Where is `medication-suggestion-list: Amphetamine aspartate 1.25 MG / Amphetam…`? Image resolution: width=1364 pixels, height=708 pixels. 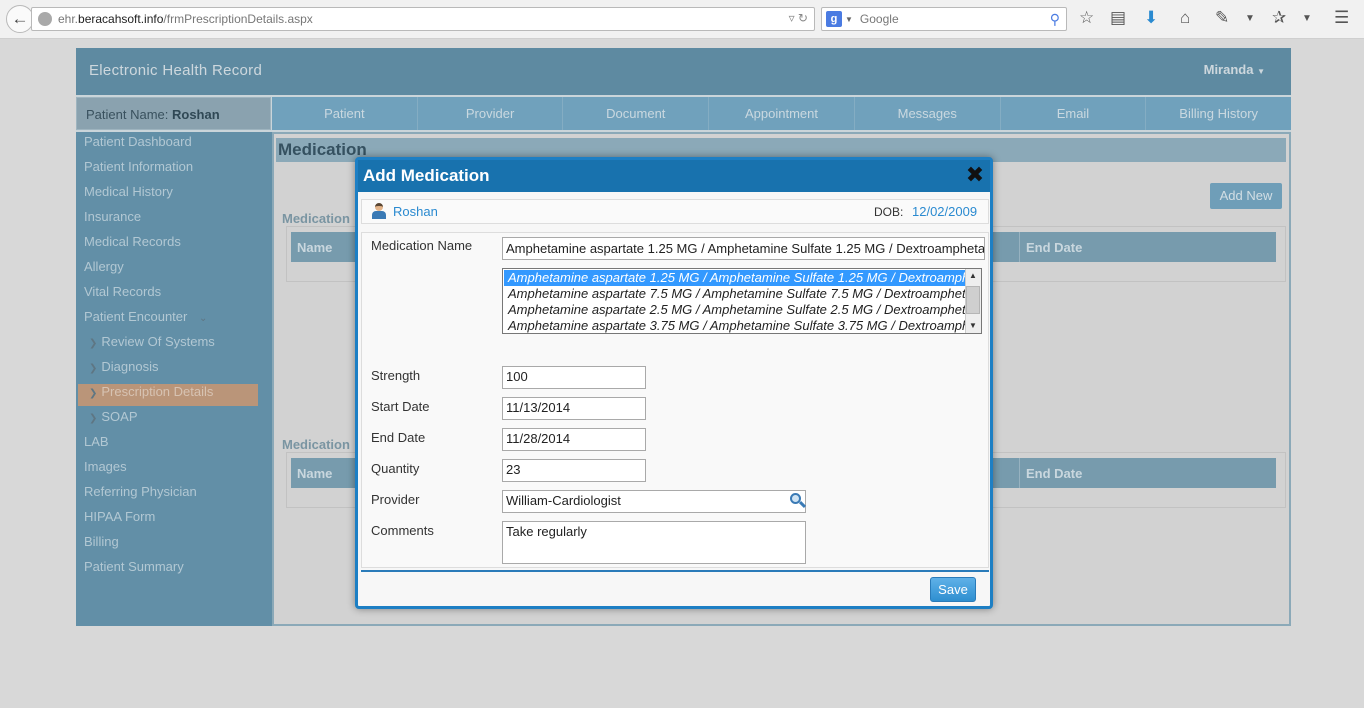
medication-suggestion-list: Amphetamine aspartate 1.25 MG / Amphetam… is located at coordinates (742, 301).